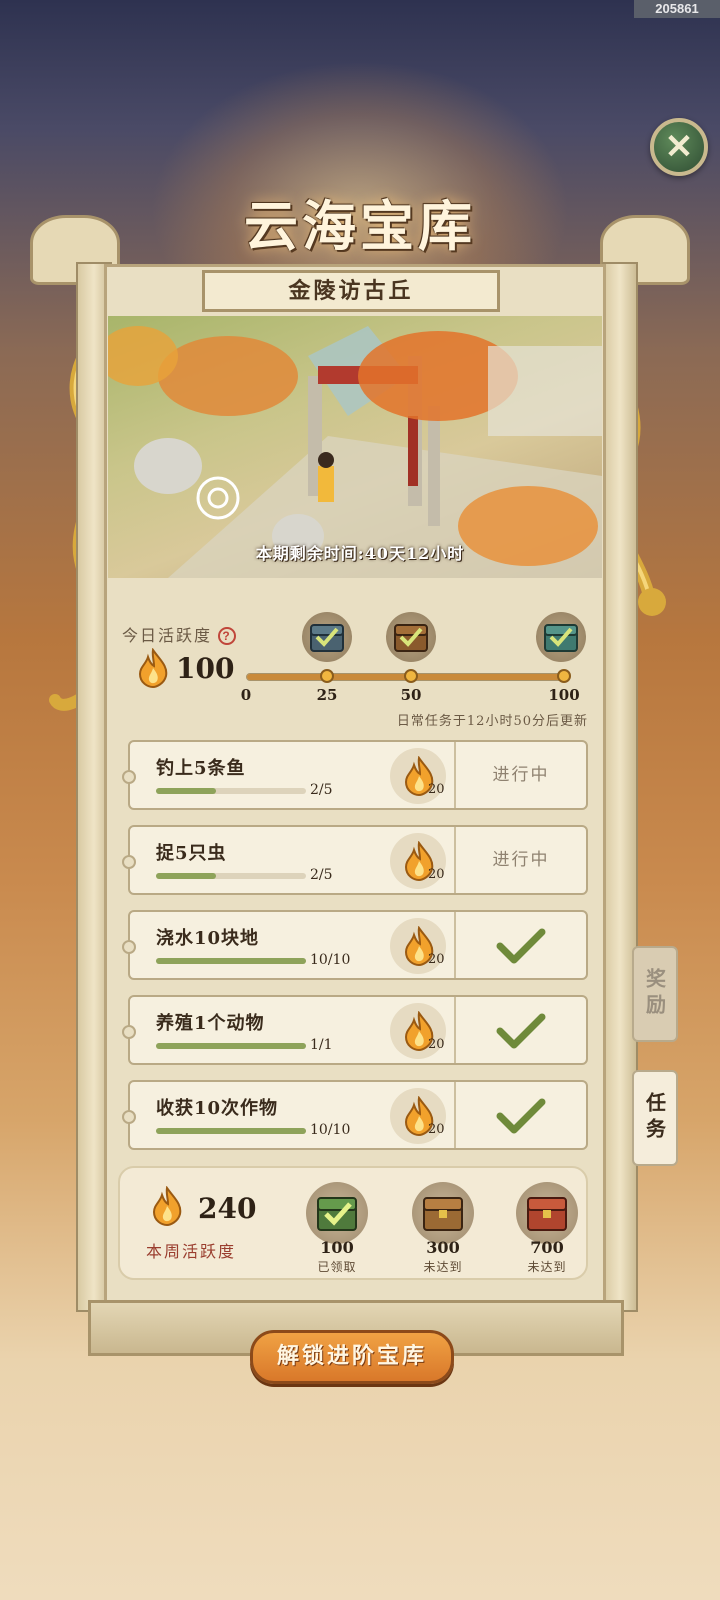 The height and width of the screenshot is (1600, 720). Describe the element at coordinates (337, 1267) in the screenshot. I see `weekly-tier-state: 已领取` at that location.